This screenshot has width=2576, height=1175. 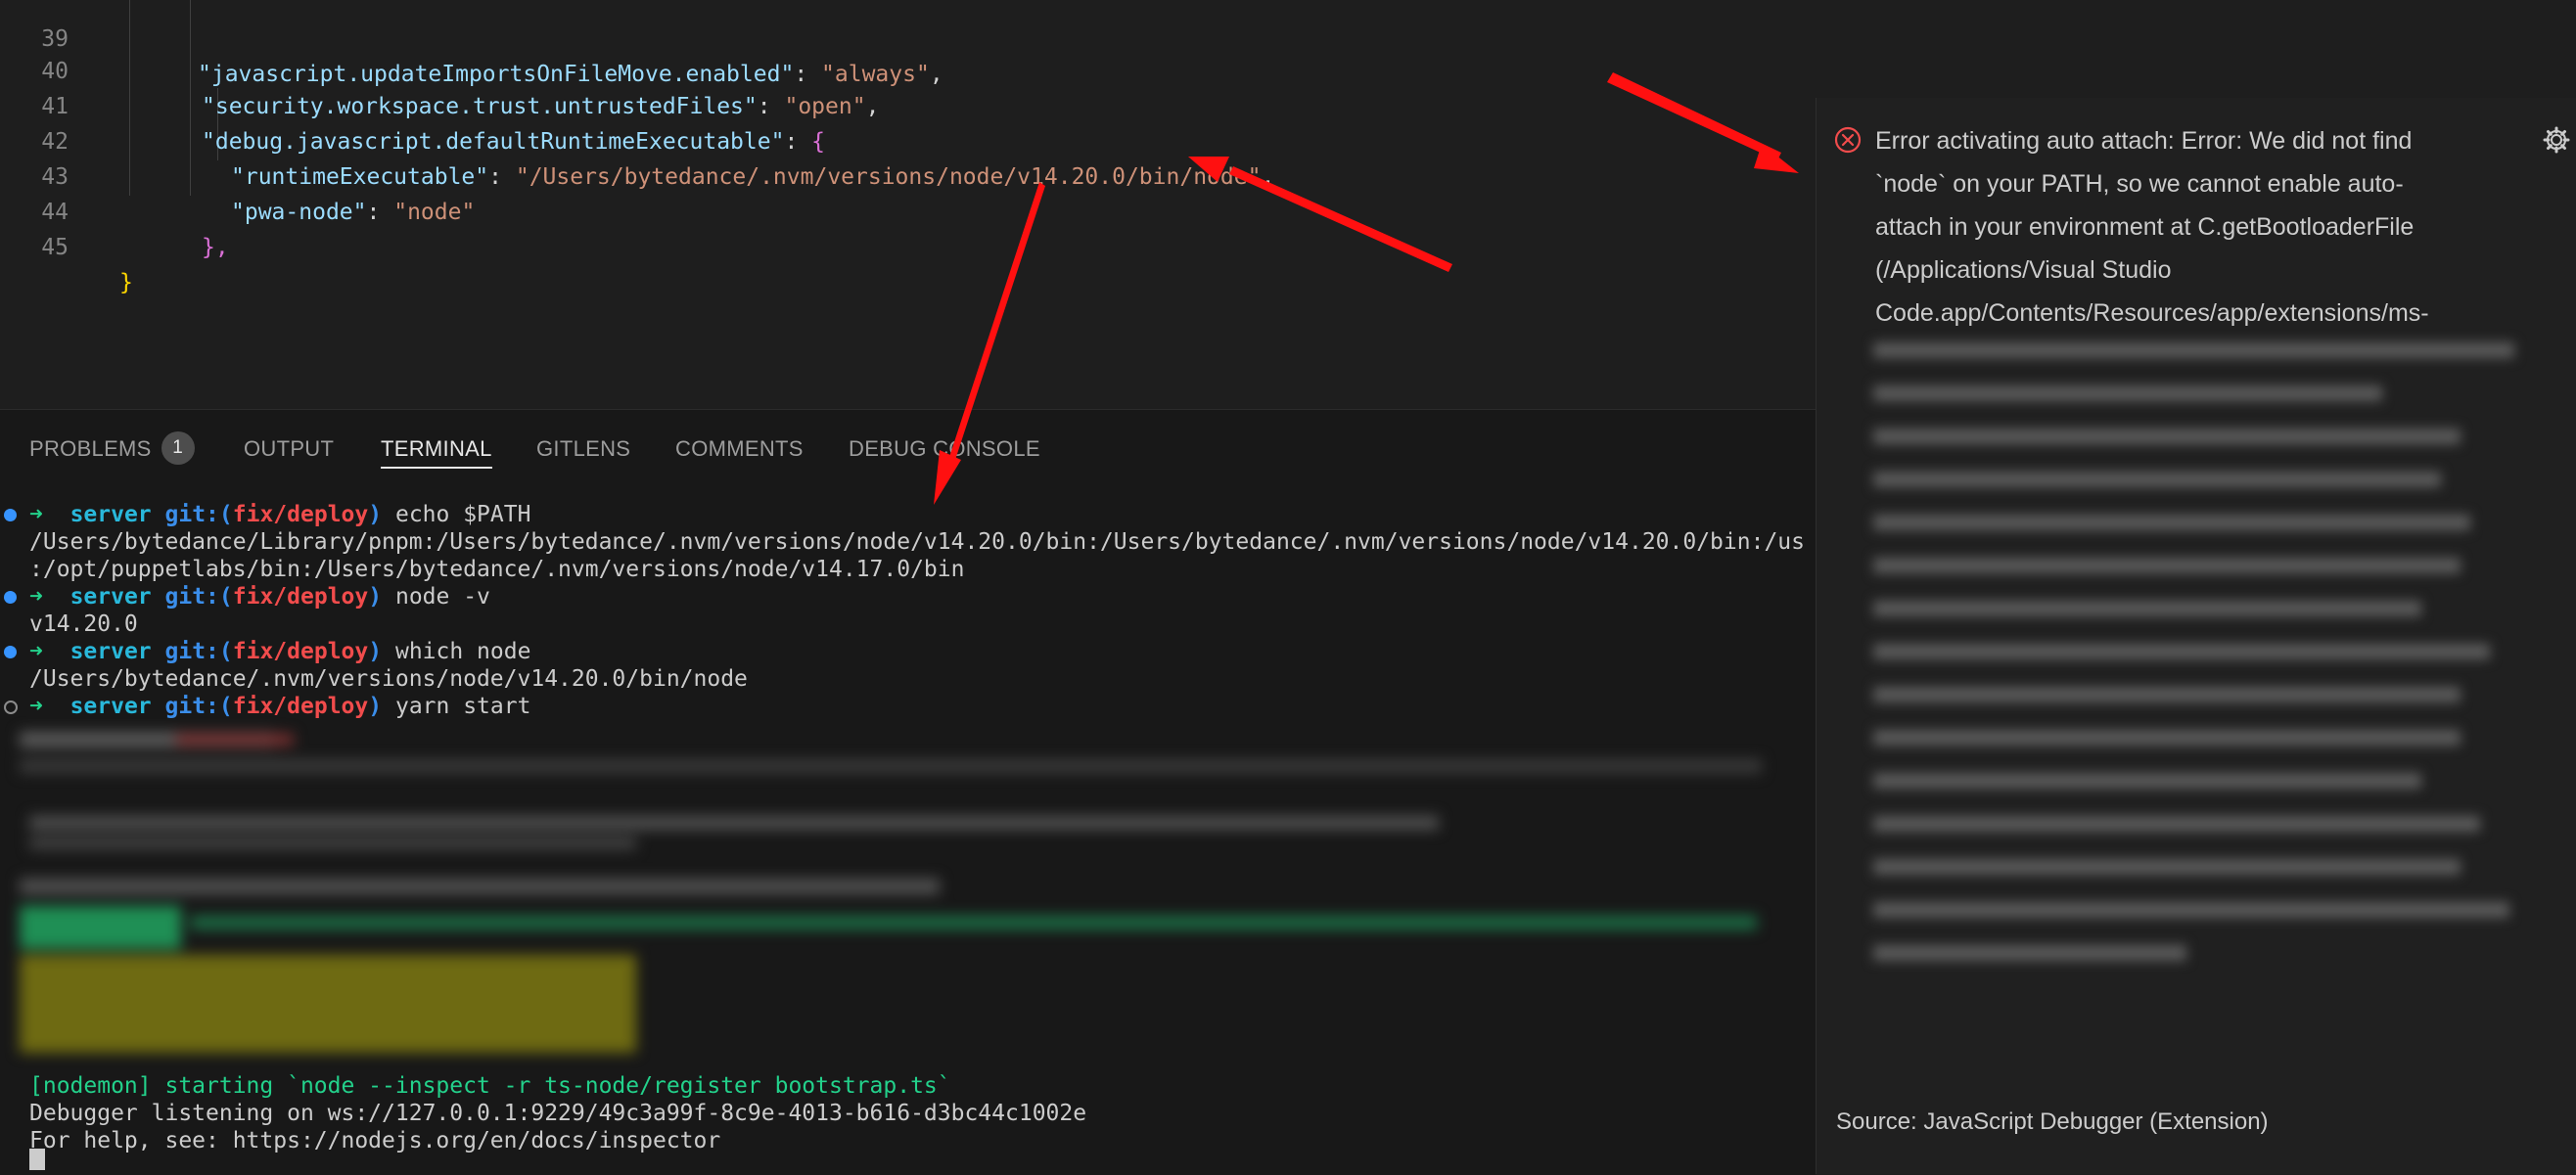 What do you see at coordinates (280, 706) in the screenshot?
I see `terminal-prompt-line: ➜ server git:(fix/deploy) yarn start` at bounding box center [280, 706].